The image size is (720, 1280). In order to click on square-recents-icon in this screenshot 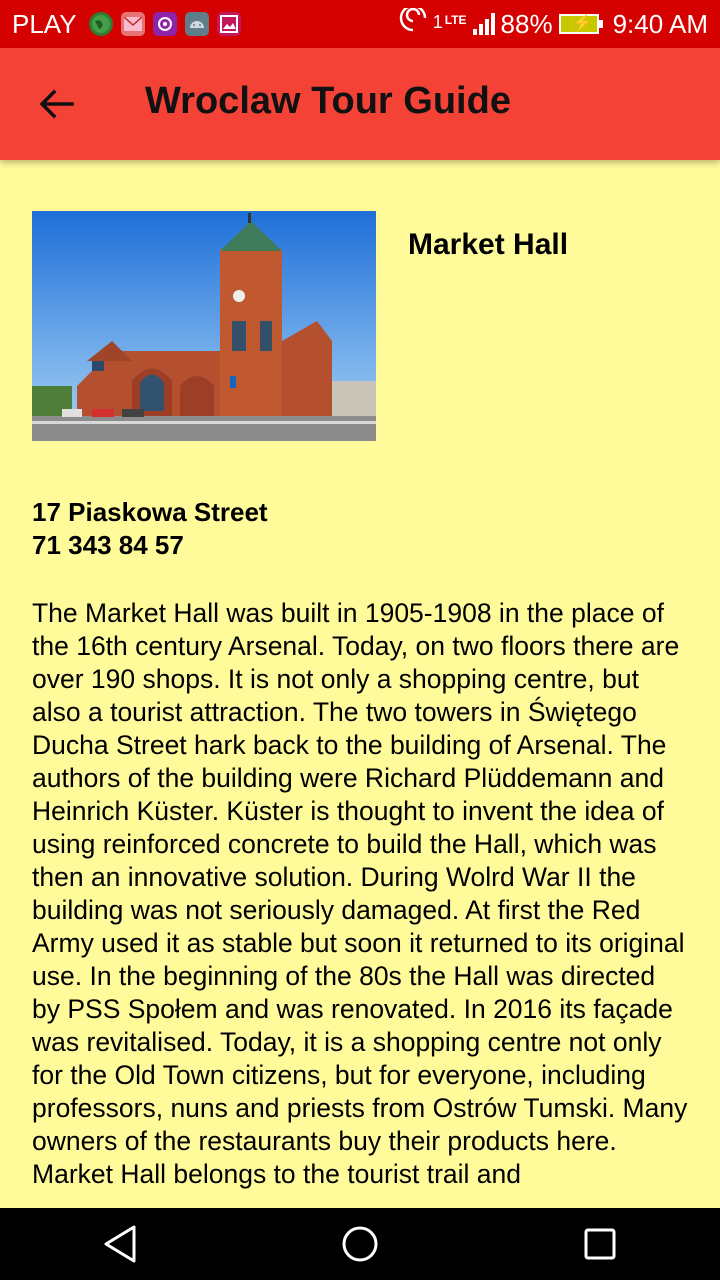, I will do `click(600, 1244)`.